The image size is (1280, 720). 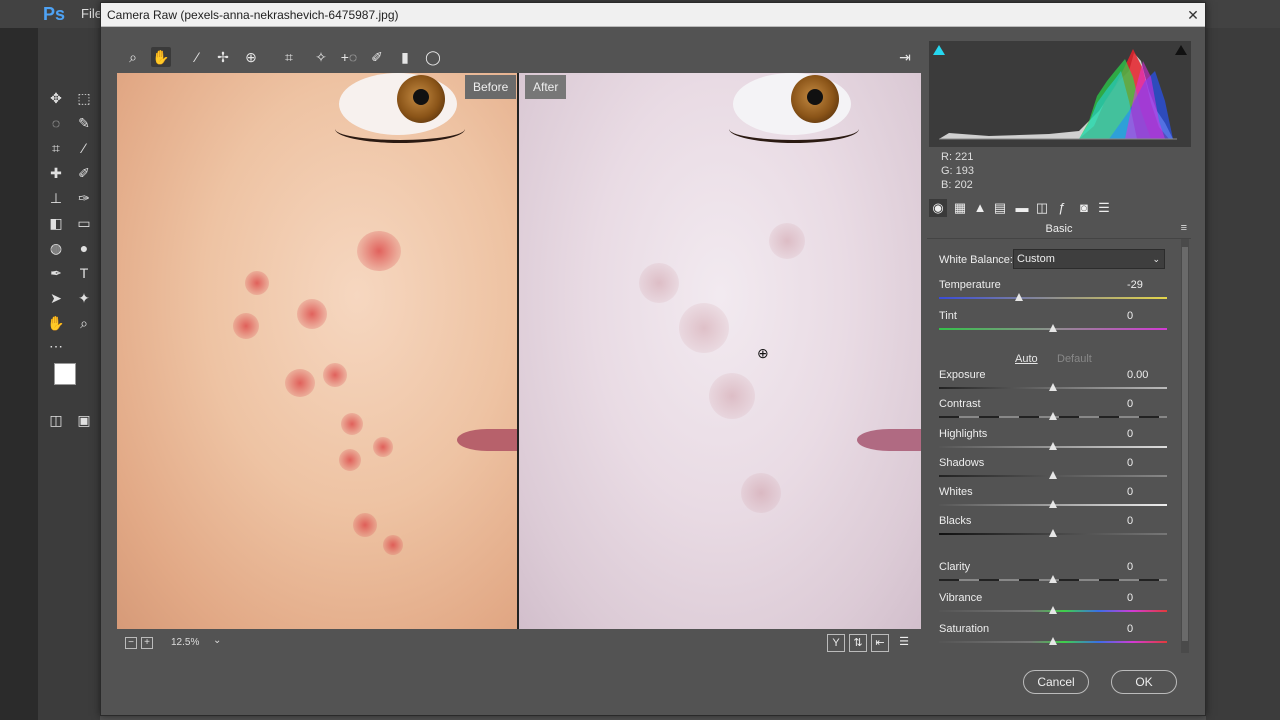 I want to click on quick-mask-icon: ◫, so click(x=56, y=420).